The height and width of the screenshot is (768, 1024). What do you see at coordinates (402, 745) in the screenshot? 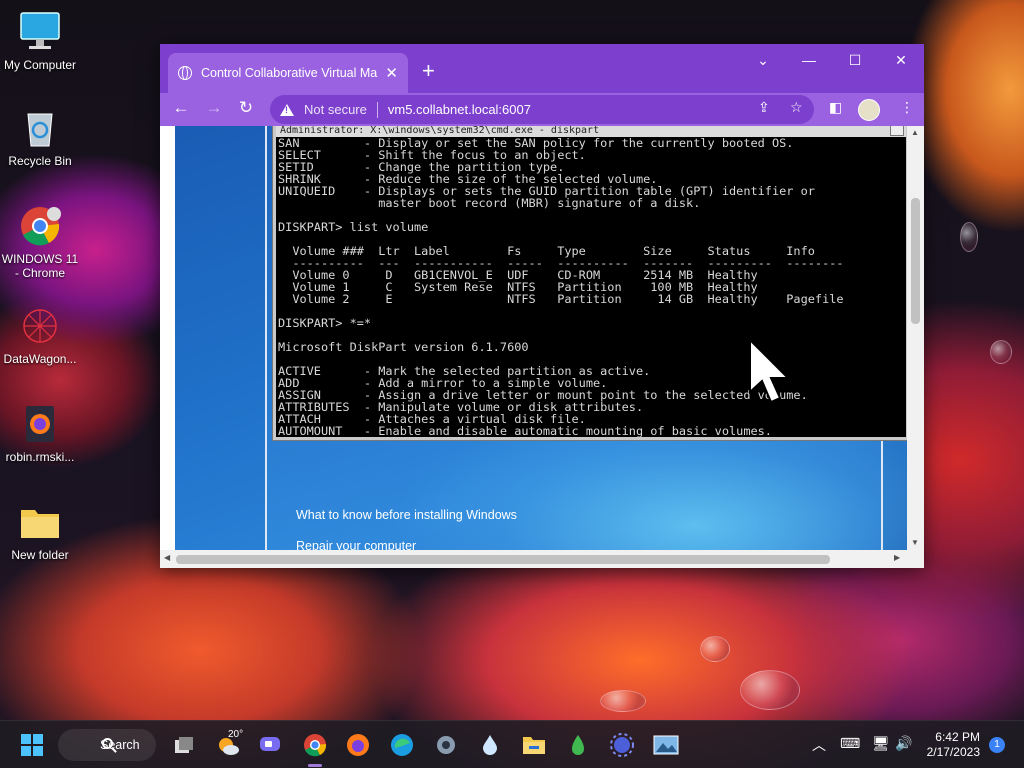
I see `edge-icon` at bounding box center [402, 745].